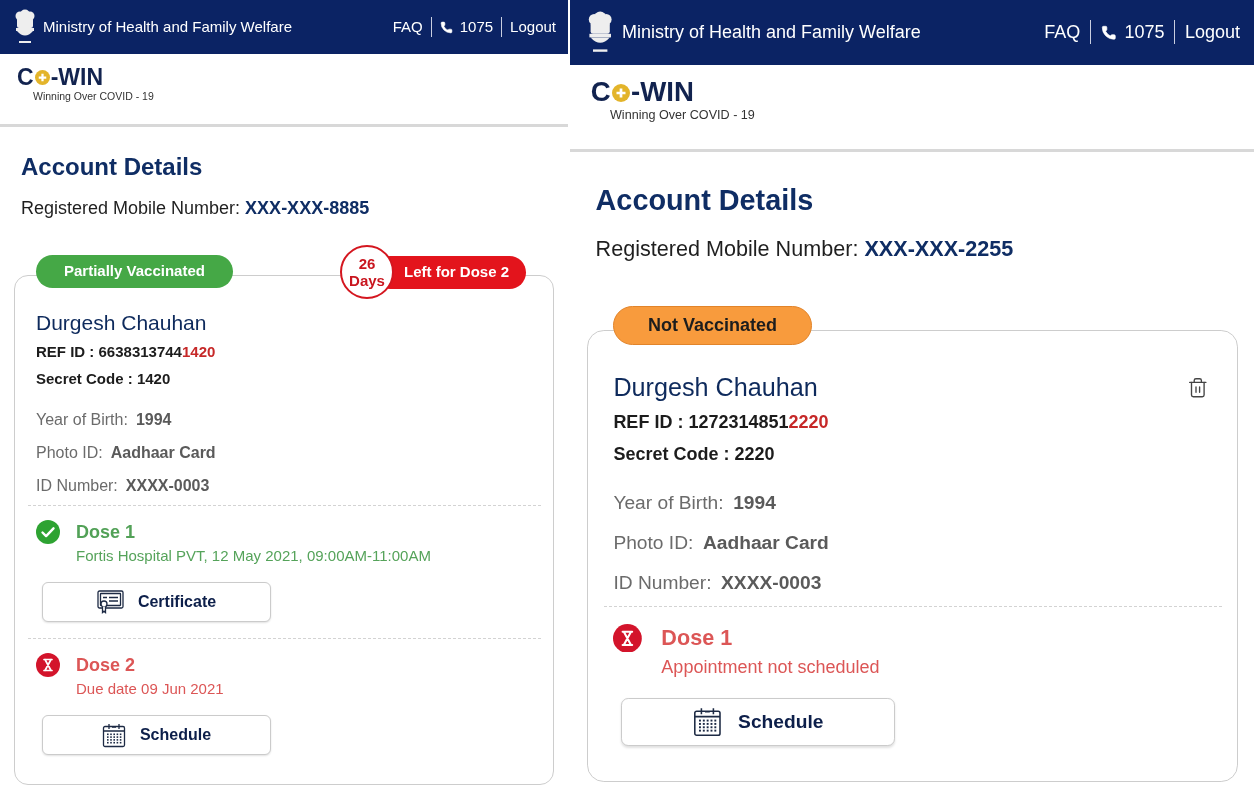  What do you see at coordinates (694, 455) in the screenshot?
I see `secret-code-text: Secret Code : 2220` at bounding box center [694, 455].